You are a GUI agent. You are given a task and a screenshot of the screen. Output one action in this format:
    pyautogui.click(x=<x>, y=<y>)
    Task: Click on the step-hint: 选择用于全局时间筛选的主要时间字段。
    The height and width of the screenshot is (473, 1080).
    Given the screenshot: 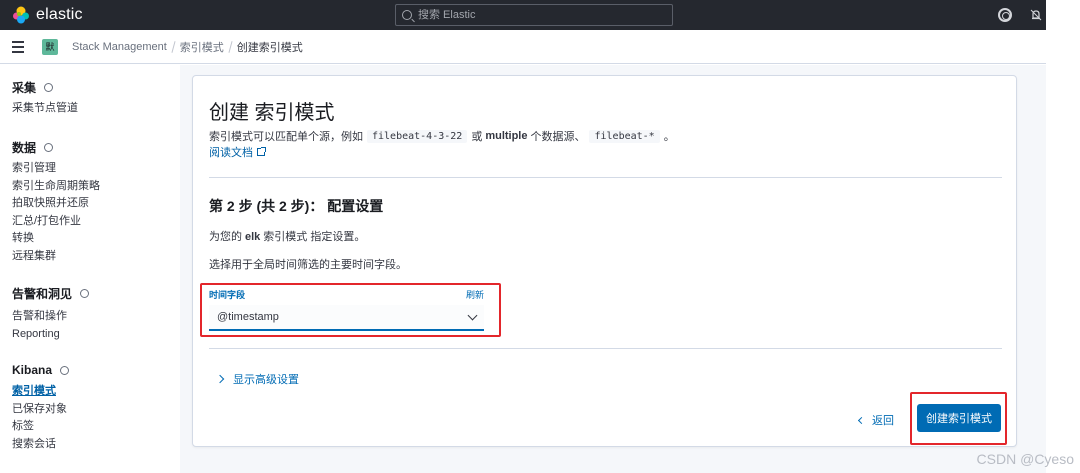 What is the action you would take?
    pyautogui.click(x=308, y=265)
    